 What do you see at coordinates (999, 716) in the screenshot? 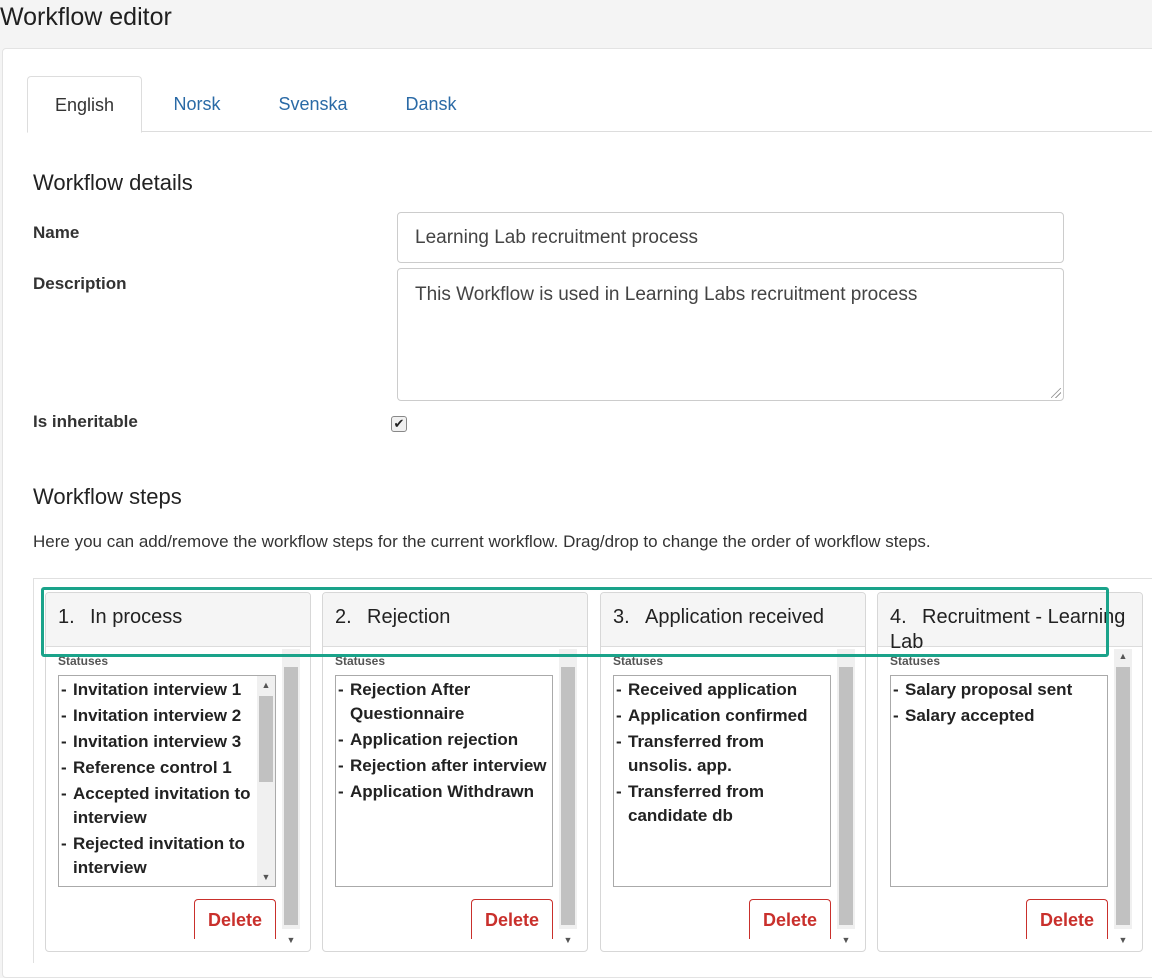
I see `list-item: - Salary accepted` at bounding box center [999, 716].